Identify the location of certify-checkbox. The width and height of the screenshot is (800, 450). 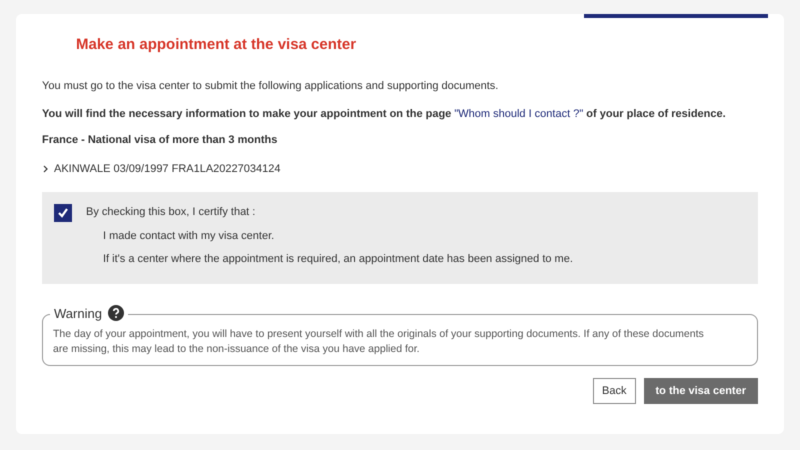
(63, 213).